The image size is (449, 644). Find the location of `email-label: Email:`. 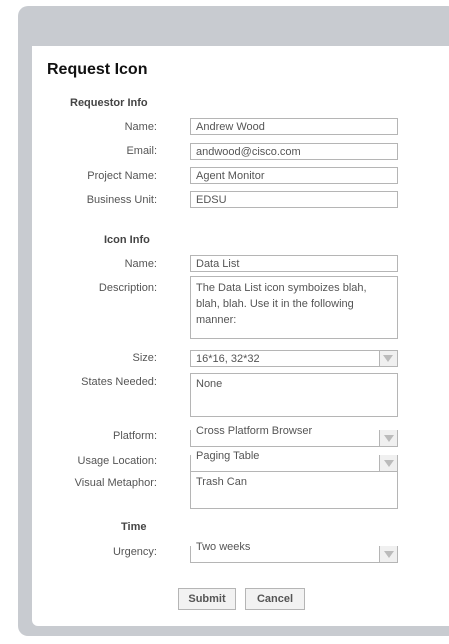

email-label: Email: is located at coordinates (141, 151).